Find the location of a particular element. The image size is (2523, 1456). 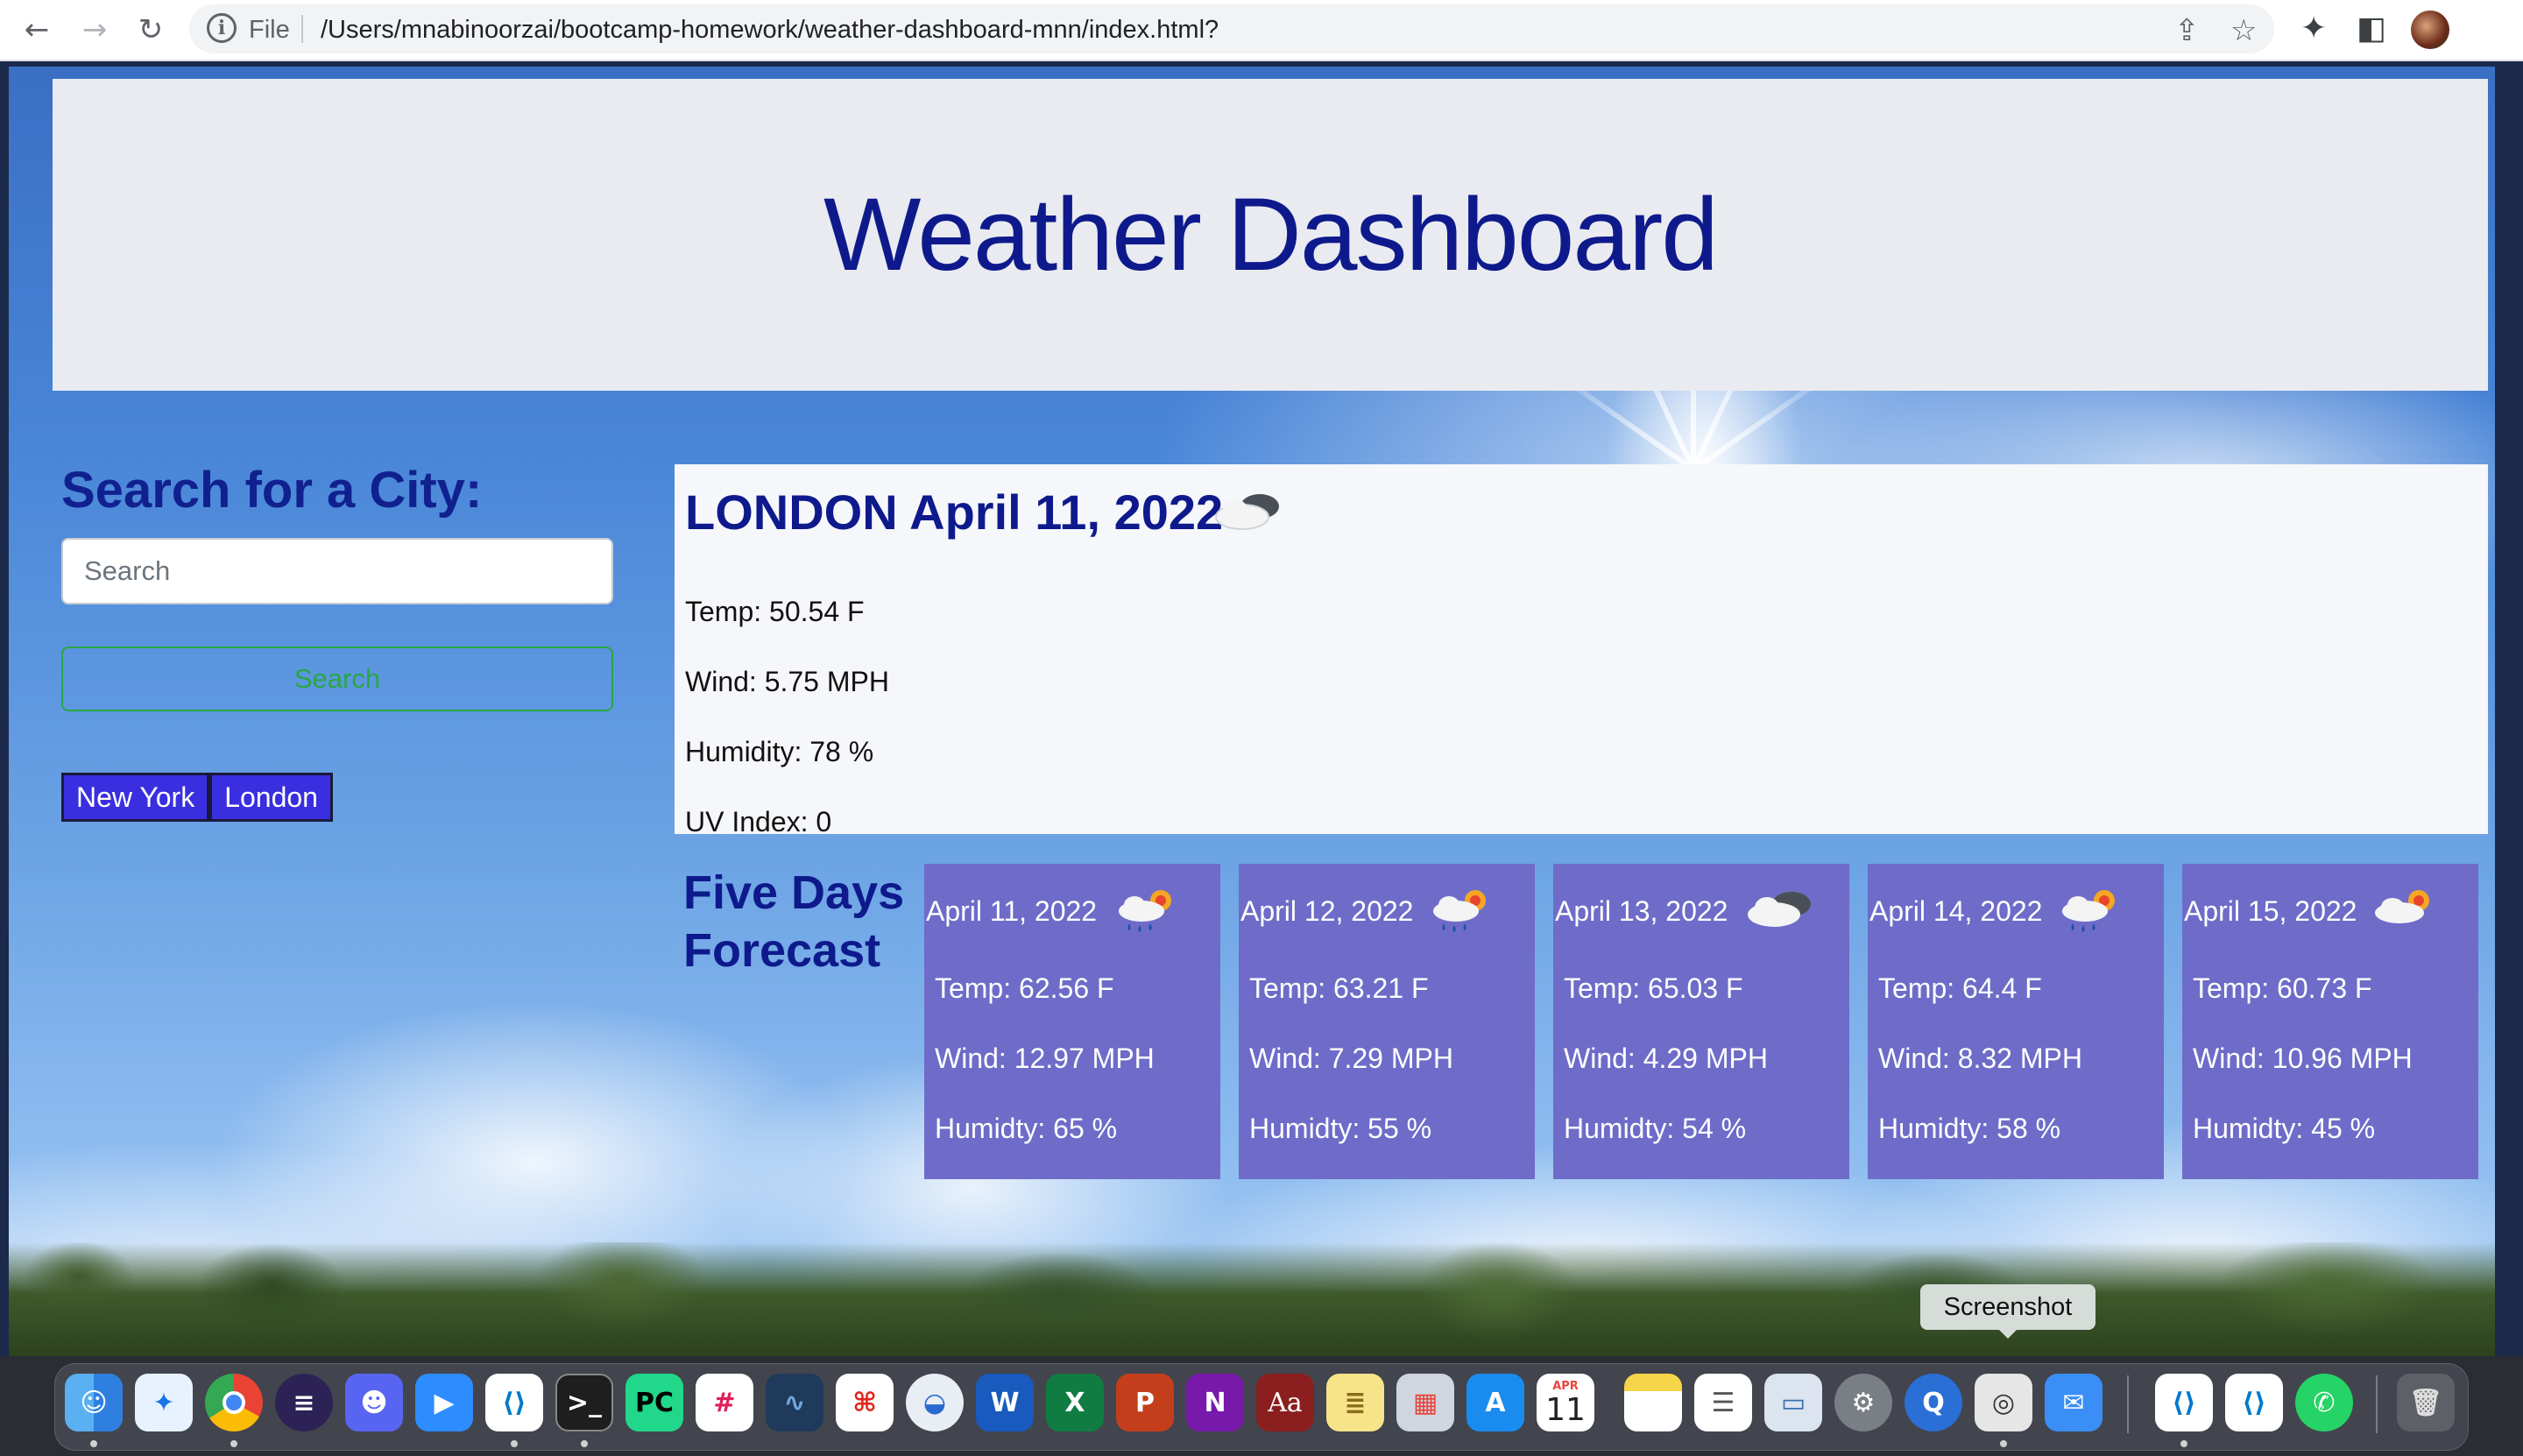

forecast-humidity: Humidty: 58 % is located at coordinates (1970, 1128).